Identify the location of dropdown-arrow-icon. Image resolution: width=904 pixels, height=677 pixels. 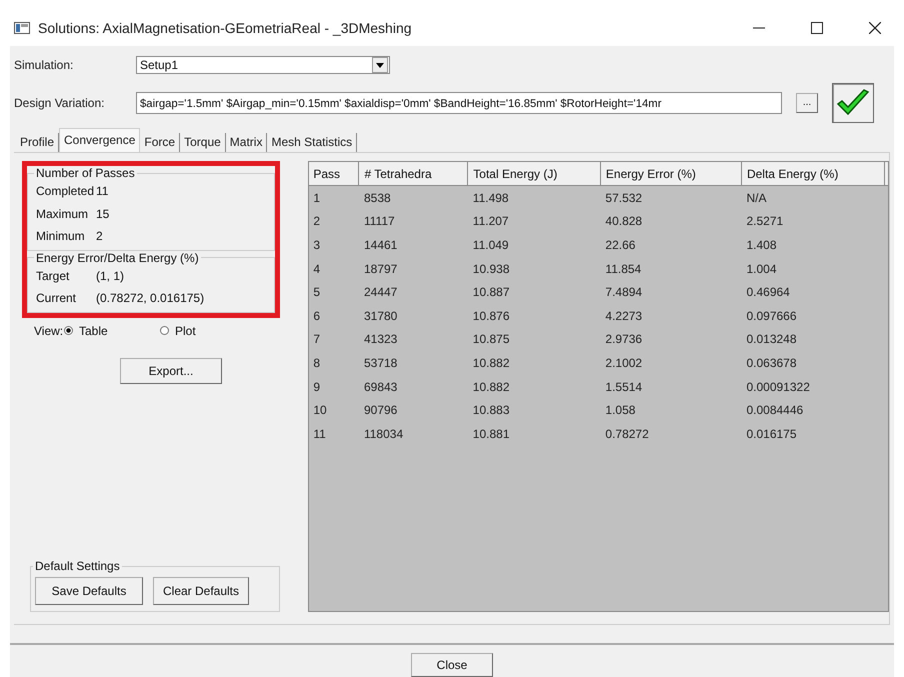
(380, 65).